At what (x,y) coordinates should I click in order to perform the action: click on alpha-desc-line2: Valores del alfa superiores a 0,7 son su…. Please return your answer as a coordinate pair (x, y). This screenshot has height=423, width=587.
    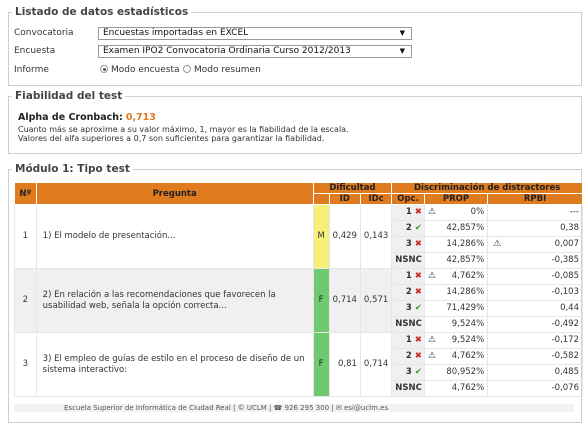
    Looking at the image, I should click on (171, 138).